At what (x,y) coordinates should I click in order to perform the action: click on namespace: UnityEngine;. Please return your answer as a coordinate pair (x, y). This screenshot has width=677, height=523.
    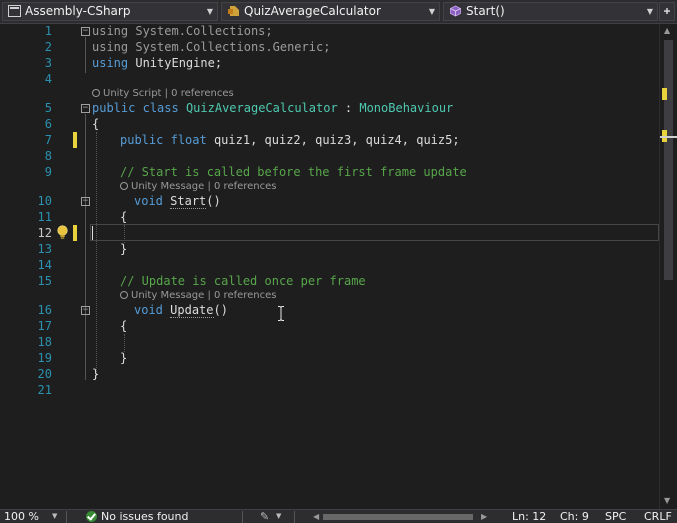
    Looking at the image, I should click on (175, 63).